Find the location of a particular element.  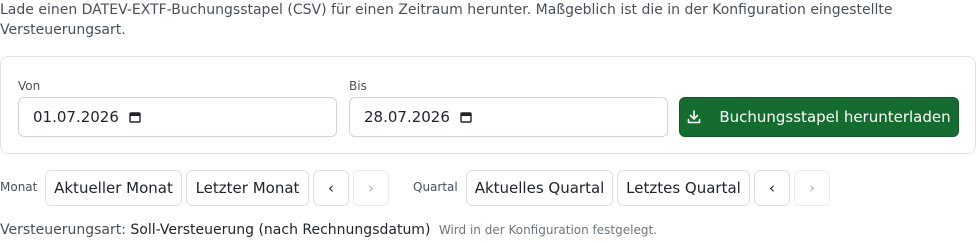

download-button: Buchungsstapel herunterladen is located at coordinates (819, 117).